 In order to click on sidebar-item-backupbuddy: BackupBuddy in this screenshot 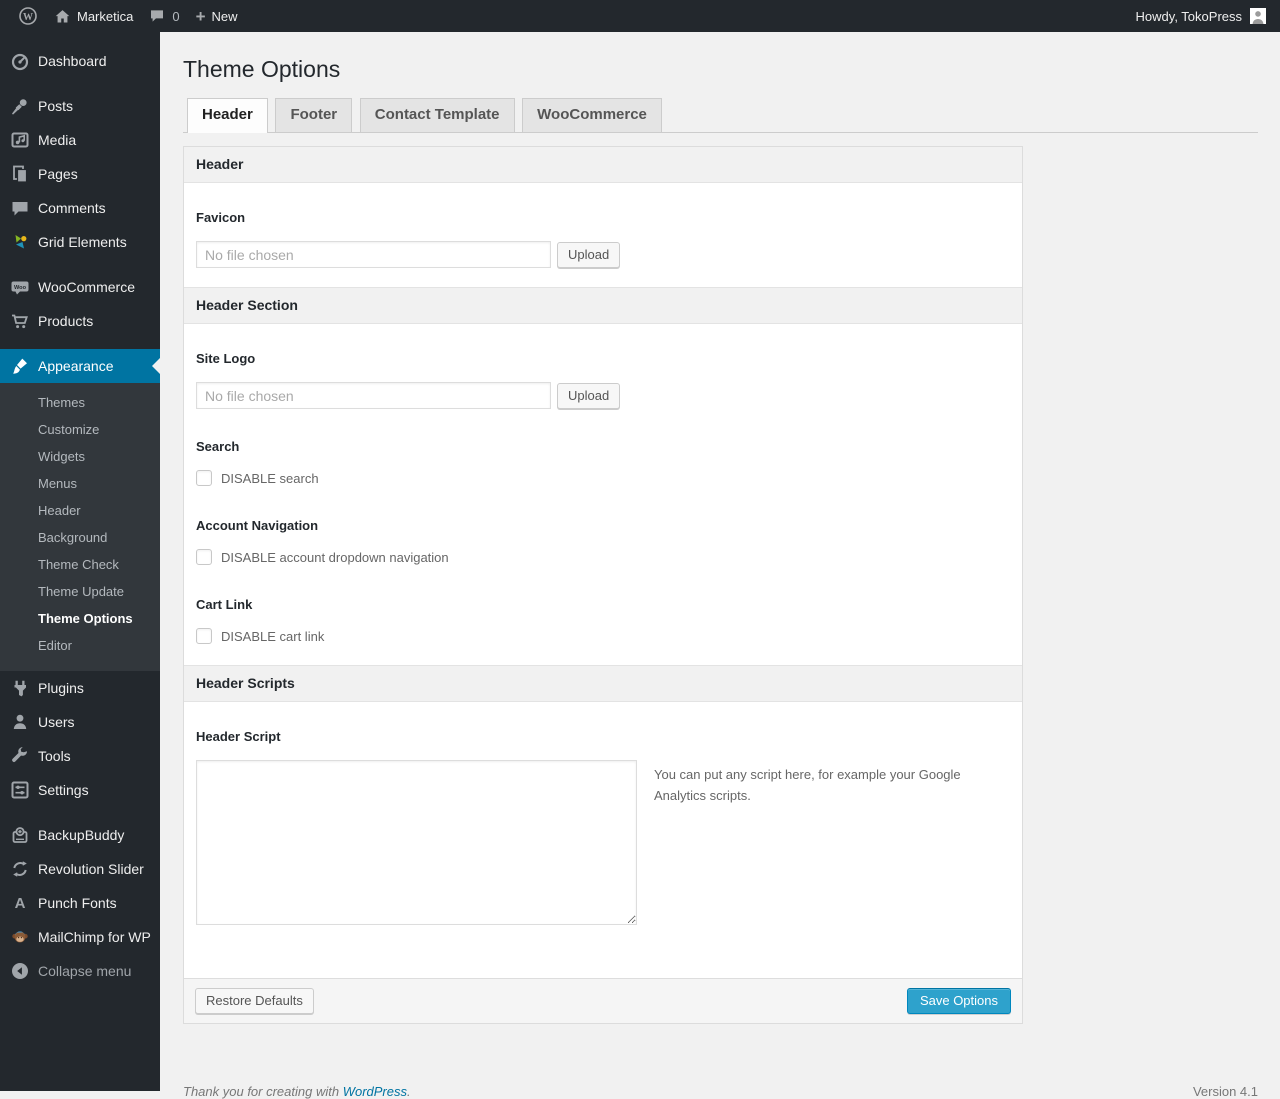, I will do `click(80, 835)`.